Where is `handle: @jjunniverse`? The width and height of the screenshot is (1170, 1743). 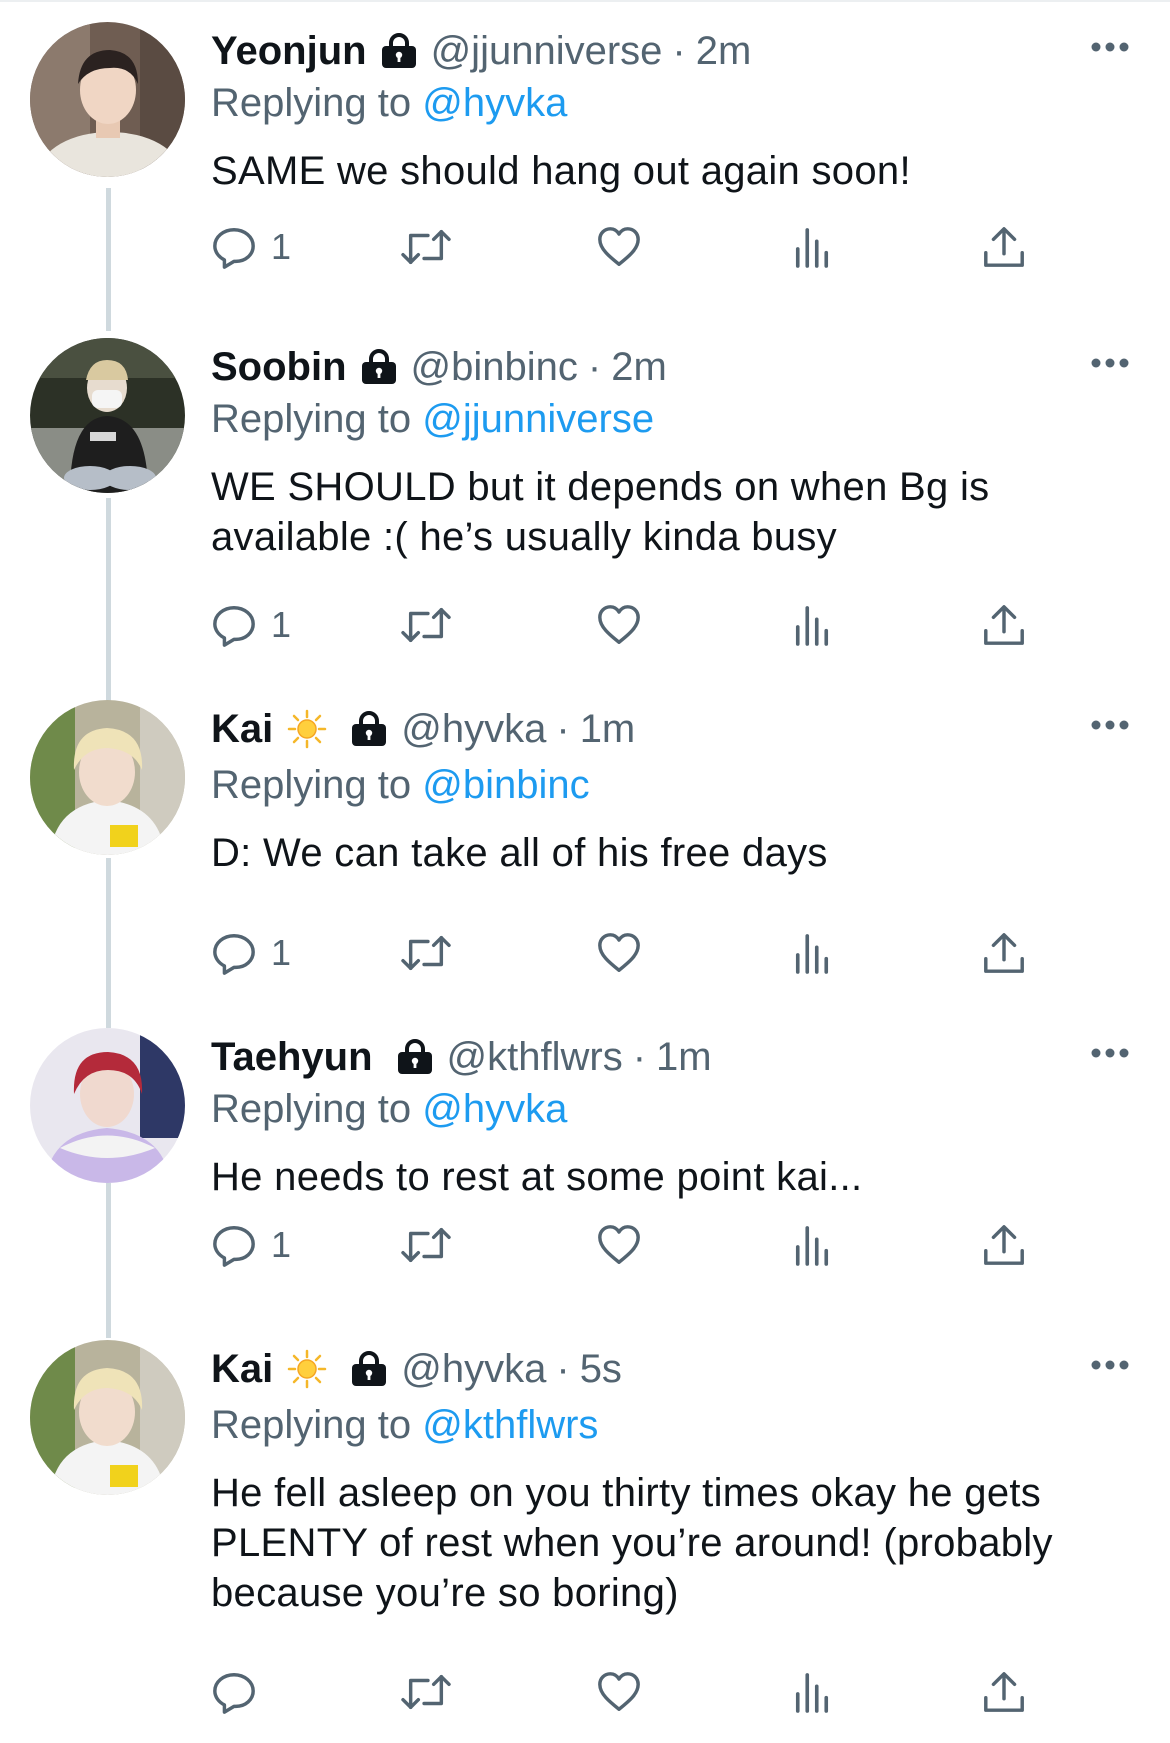 handle: @jjunniverse is located at coordinates (547, 51).